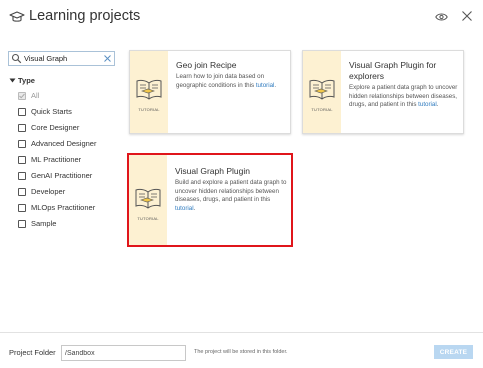  I want to click on filter-core-designer: Core Designer, so click(48, 127).